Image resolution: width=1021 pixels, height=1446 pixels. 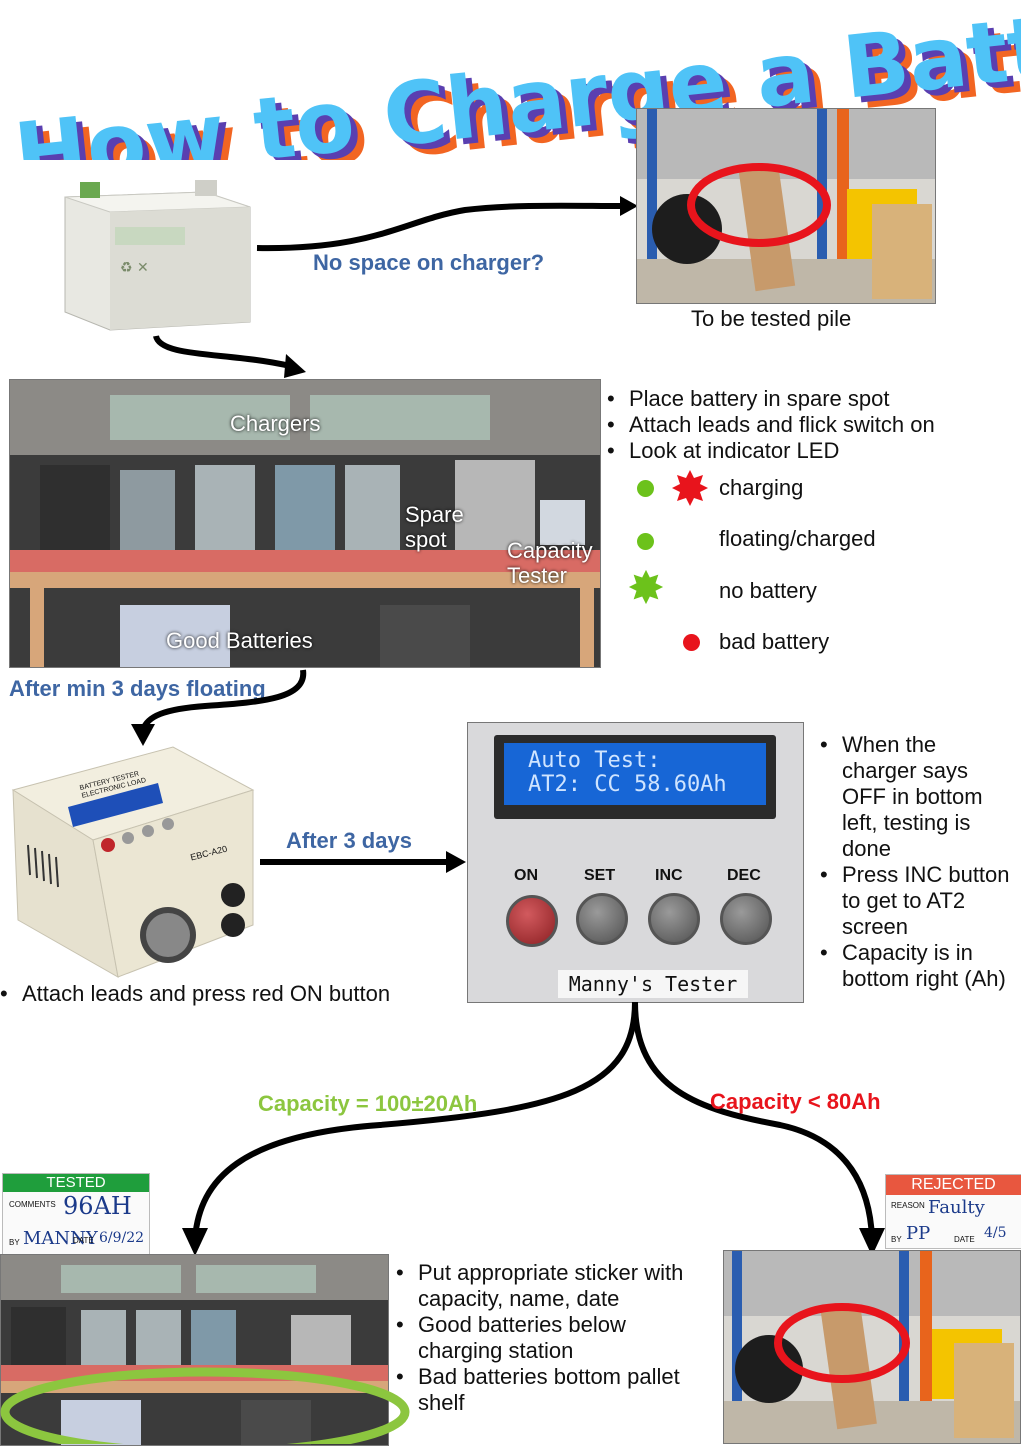 What do you see at coordinates (761, 487) in the screenshot?
I see `legend-label-charging: charging` at bounding box center [761, 487].